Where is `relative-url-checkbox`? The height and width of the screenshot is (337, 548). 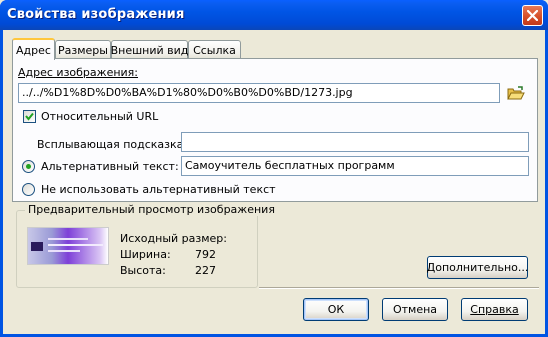
relative-url-checkbox is located at coordinates (29, 116).